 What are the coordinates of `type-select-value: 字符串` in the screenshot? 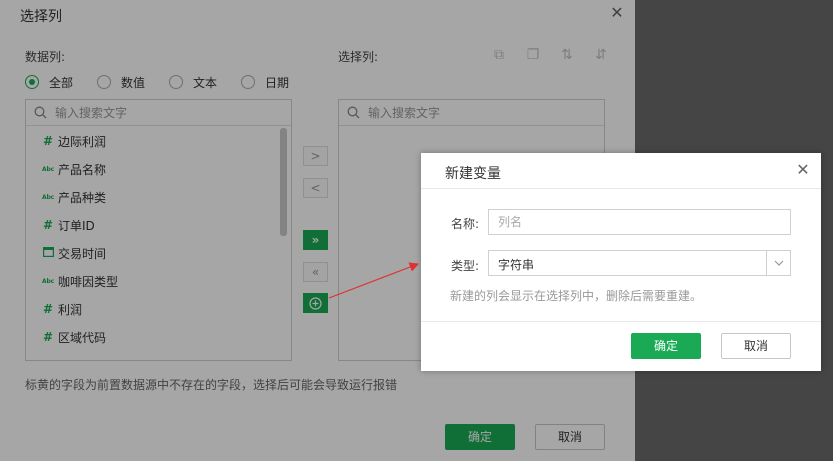 It's located at (516, 265).